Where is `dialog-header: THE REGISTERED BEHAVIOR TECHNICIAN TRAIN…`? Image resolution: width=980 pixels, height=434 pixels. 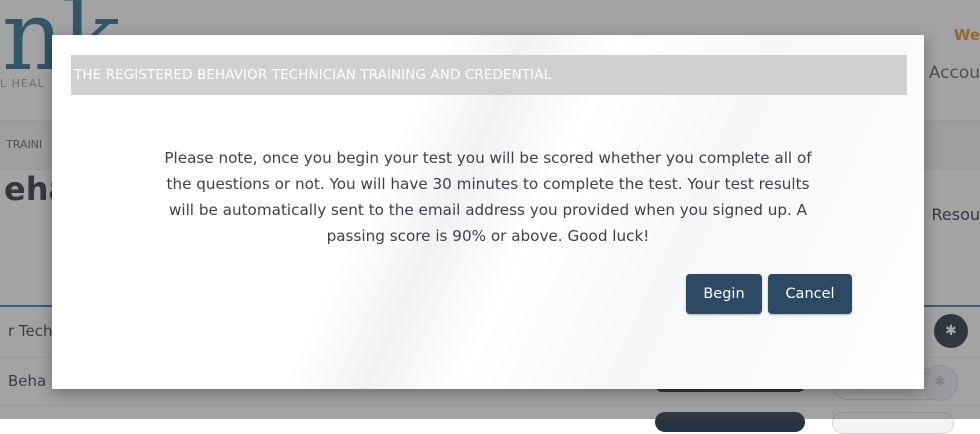 dialog-header: THE REGISTERED BEHAVIOR TECHNICIAN TRAIN… is located at coordinates (489, 75).